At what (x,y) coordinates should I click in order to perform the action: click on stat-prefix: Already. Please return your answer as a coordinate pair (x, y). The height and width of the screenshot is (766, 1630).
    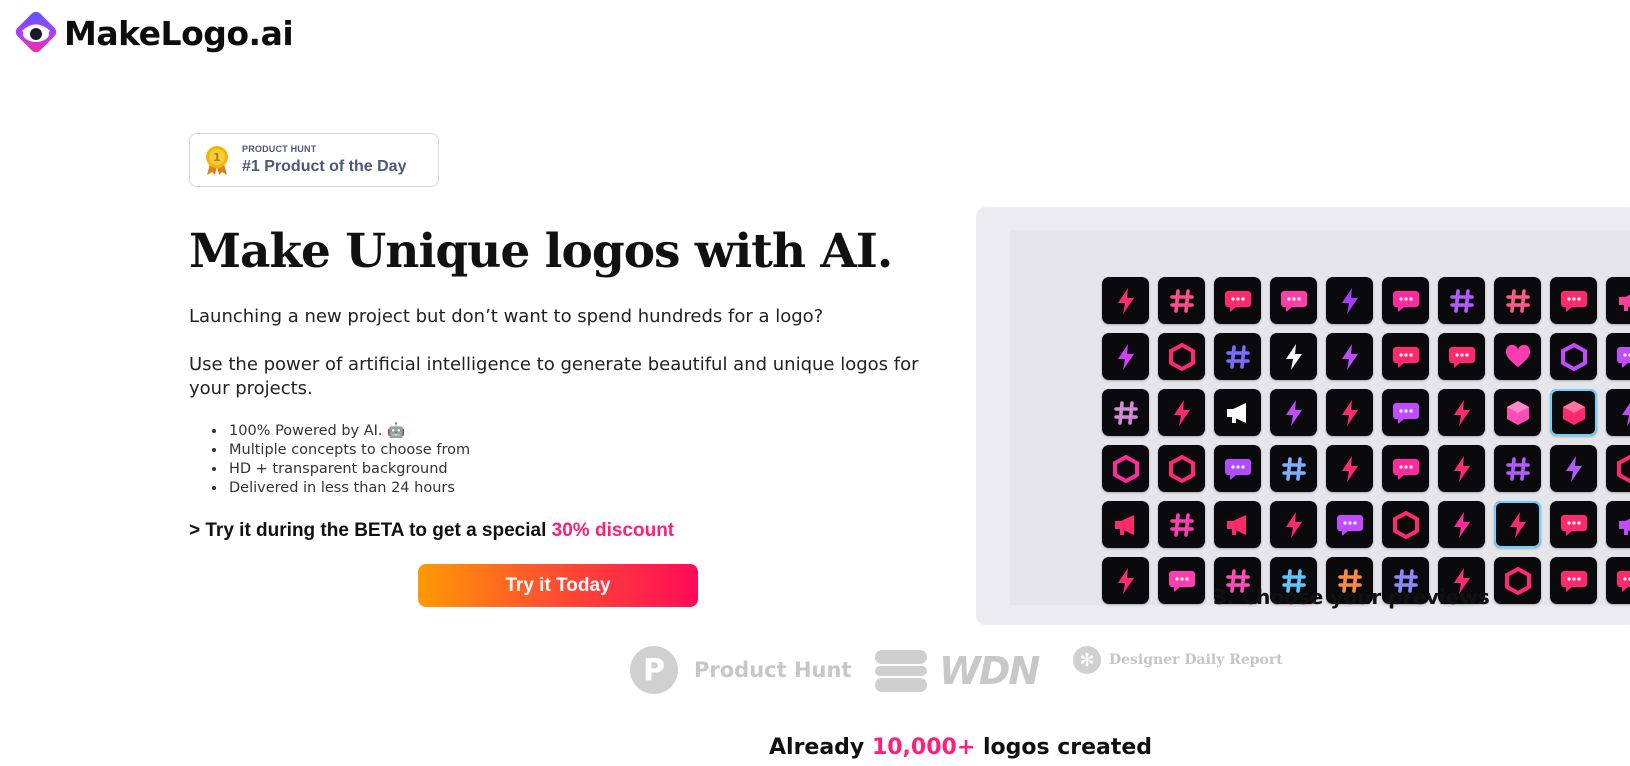
    Looking at the image, I should click on (820, 747).